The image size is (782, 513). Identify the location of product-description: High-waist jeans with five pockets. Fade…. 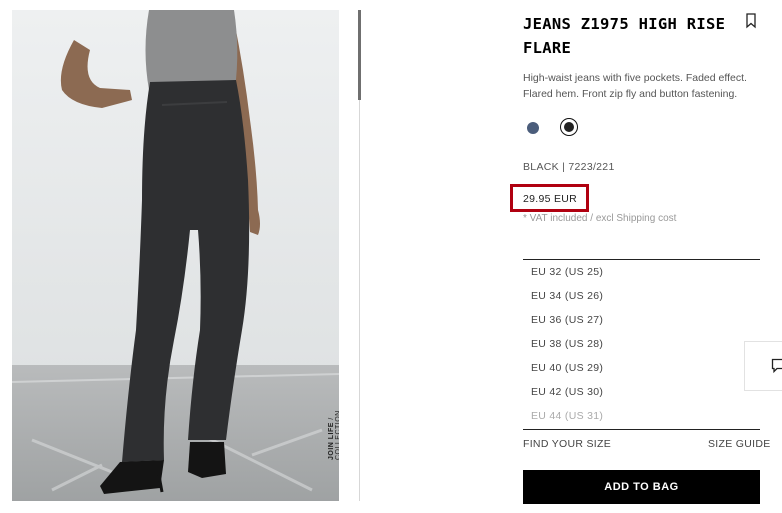
(635, 86).